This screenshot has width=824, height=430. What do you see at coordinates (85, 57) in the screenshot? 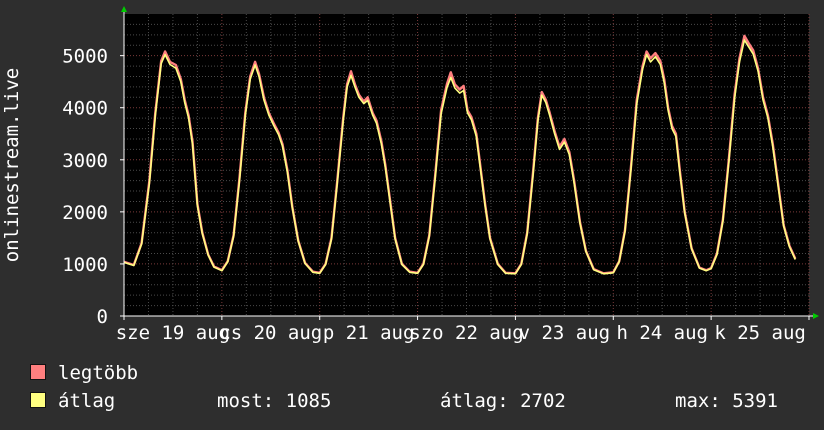
I see `y-tick-label: 5000` at bounding box center [85, 57].